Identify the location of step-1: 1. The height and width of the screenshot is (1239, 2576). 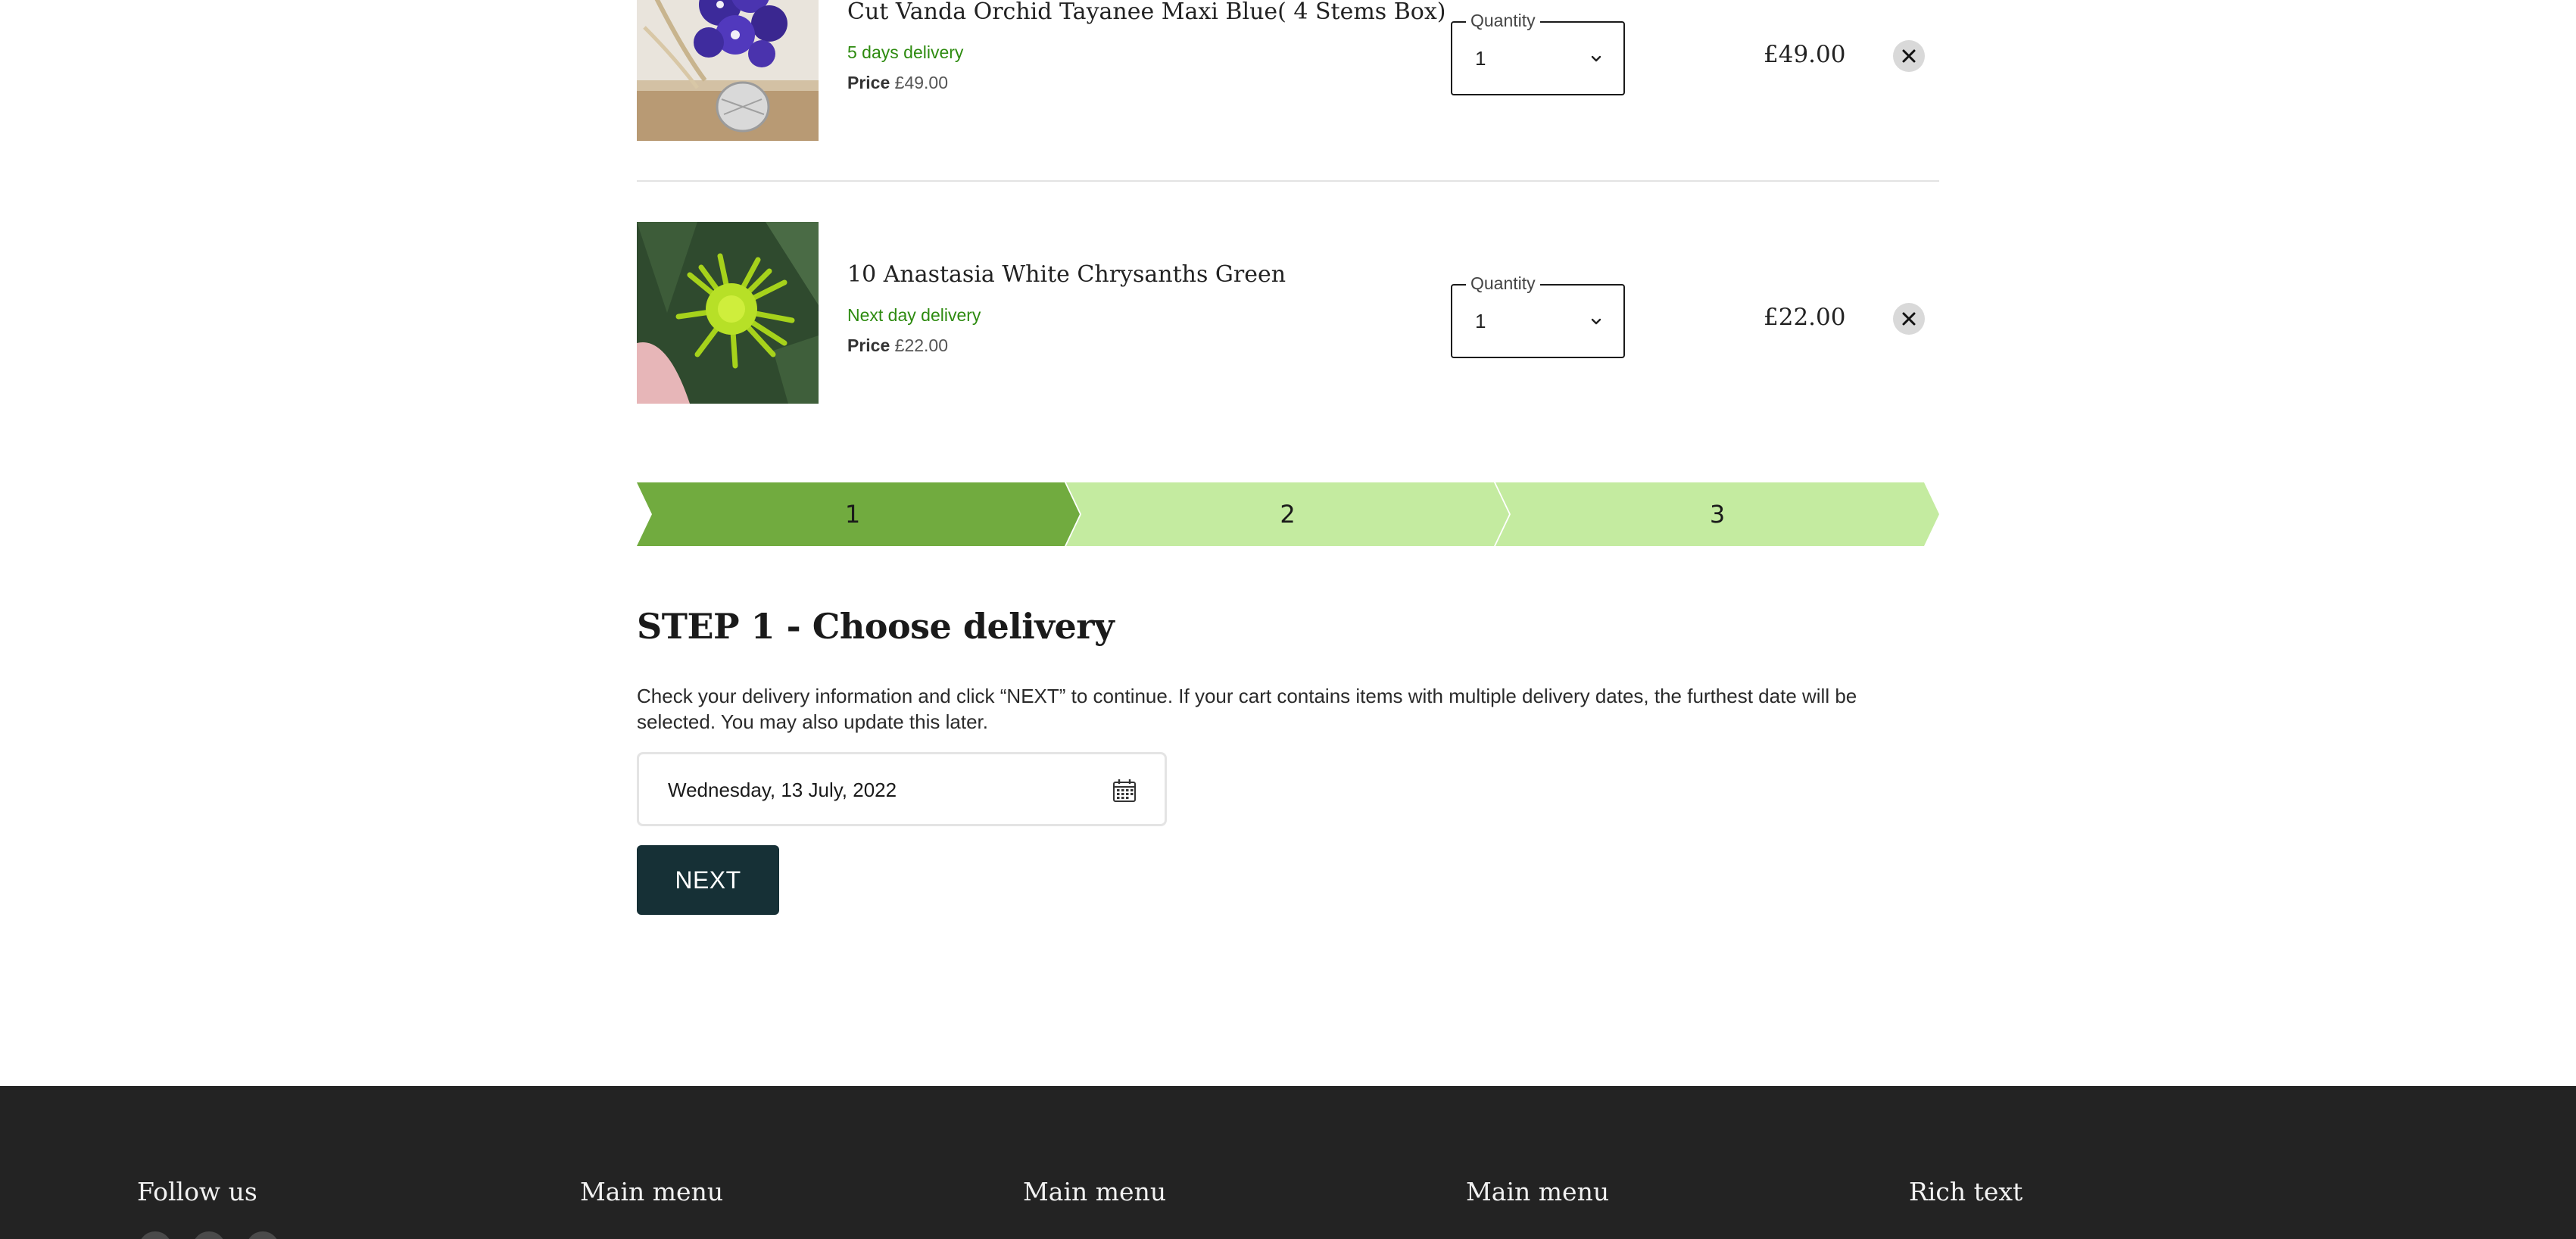
(858, 514).